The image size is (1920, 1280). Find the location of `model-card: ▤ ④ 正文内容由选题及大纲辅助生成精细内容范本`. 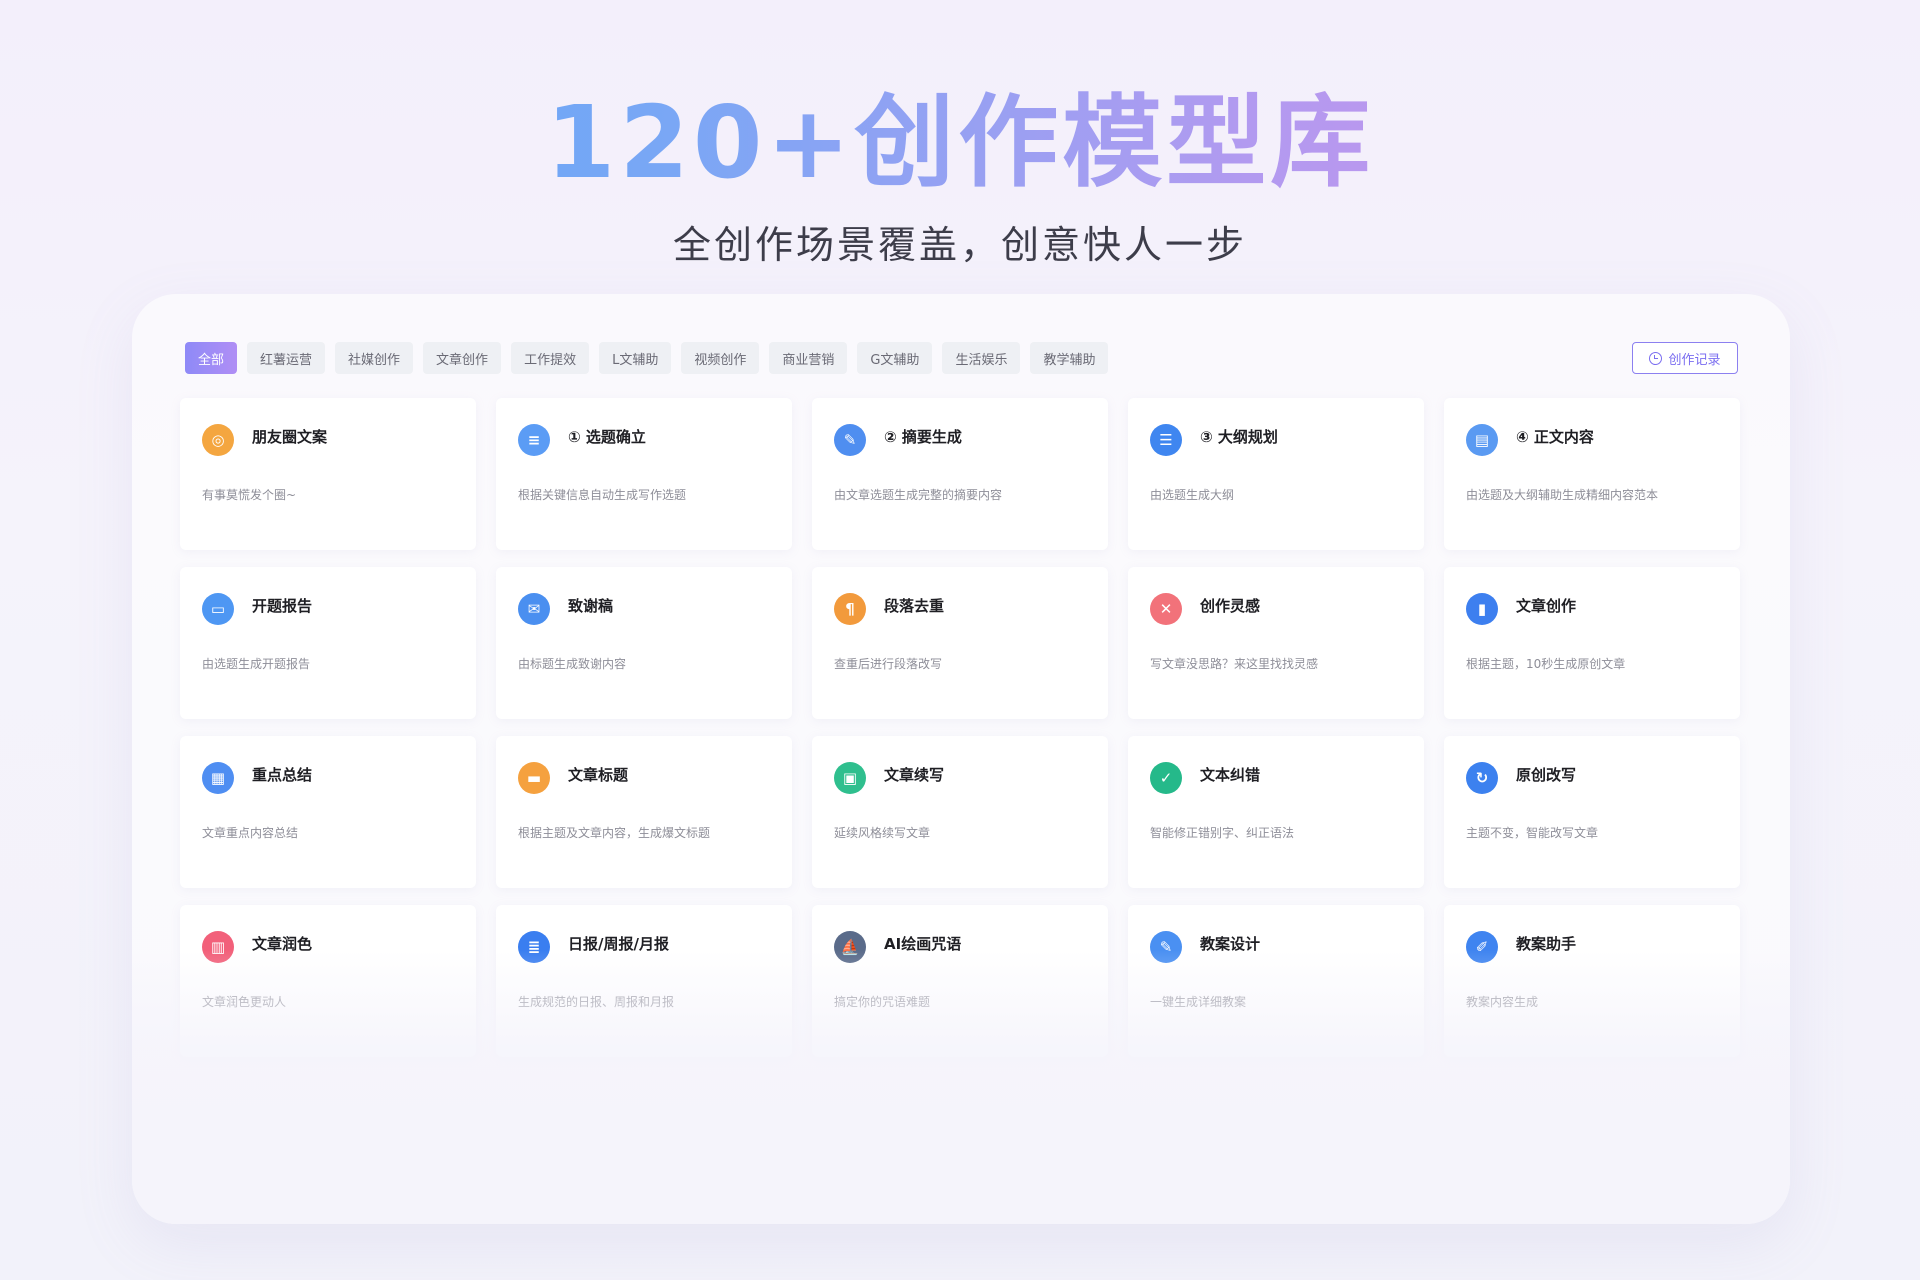

model-card: ▤ ④ 正文内容由选题及大纲辅助生成精细内容范本 is located at coordinates (1592, 474).